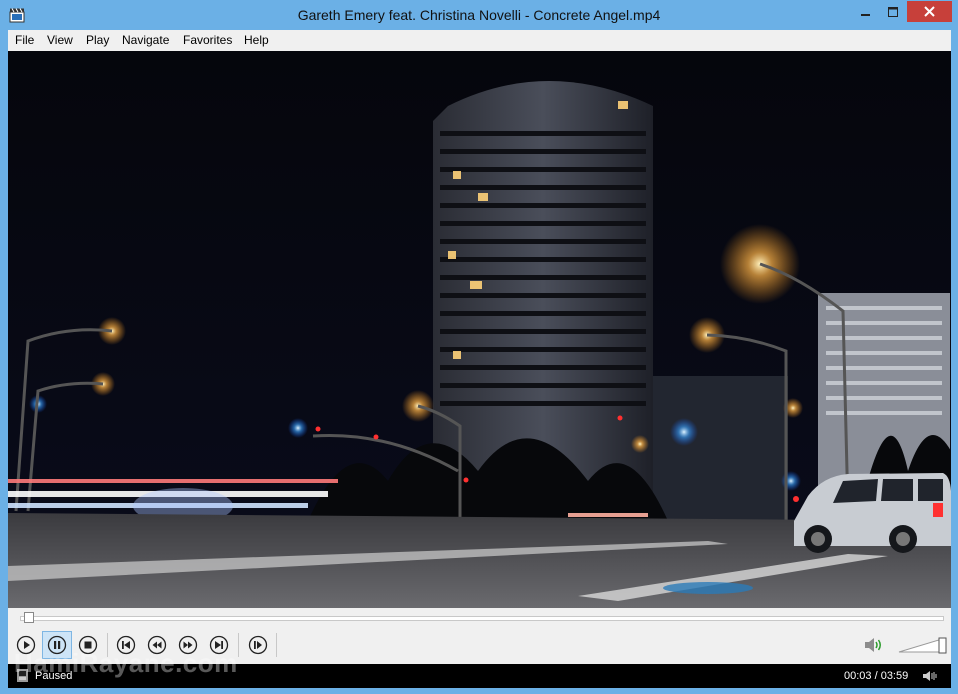  What do you see at coordinates (145, 40) in the screenshot?
I see `menu-navigate: Navigate` at bounding box center [145, 40].